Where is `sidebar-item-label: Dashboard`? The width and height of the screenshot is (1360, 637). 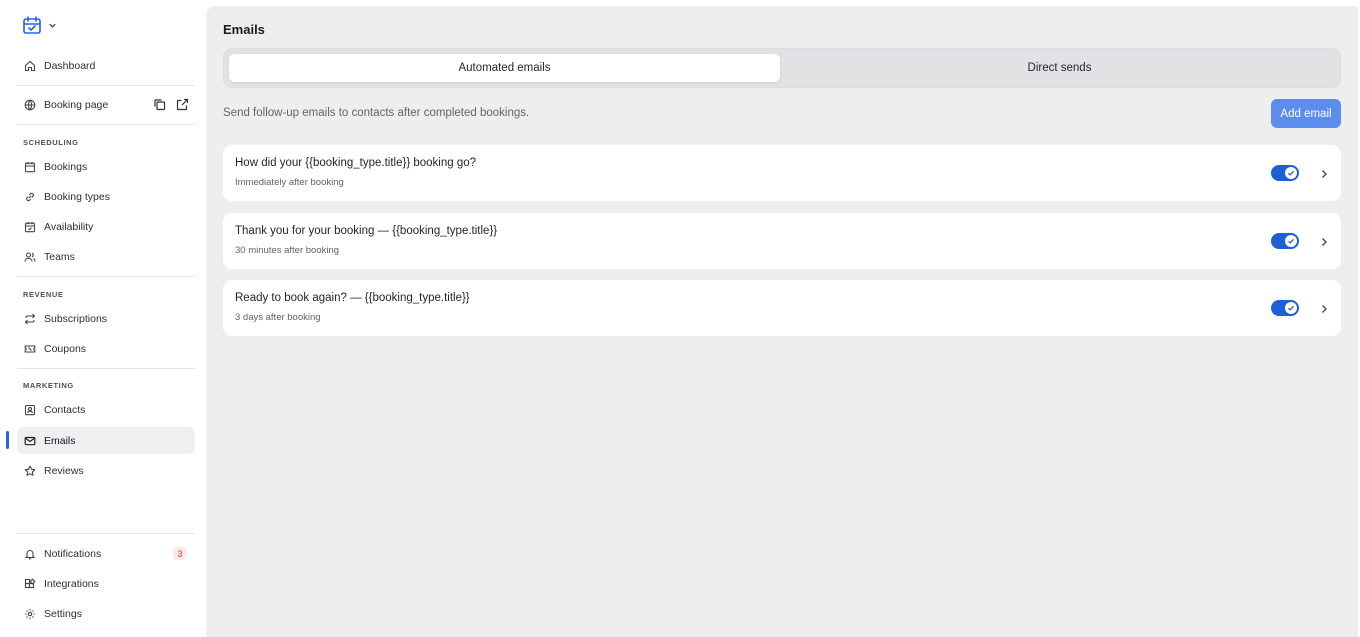 sidebar-item-label: Dashboard is located at coordinates (70, 65).